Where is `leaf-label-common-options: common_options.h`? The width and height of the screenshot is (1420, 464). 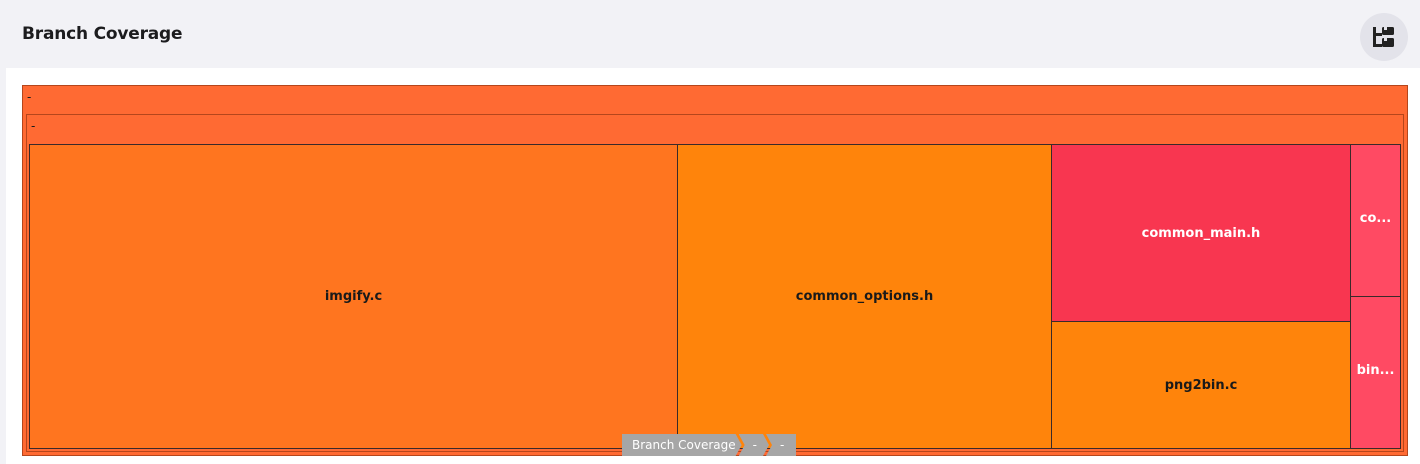
leaf-label-common-options: common_options.h is located at coordinates (864, 296).